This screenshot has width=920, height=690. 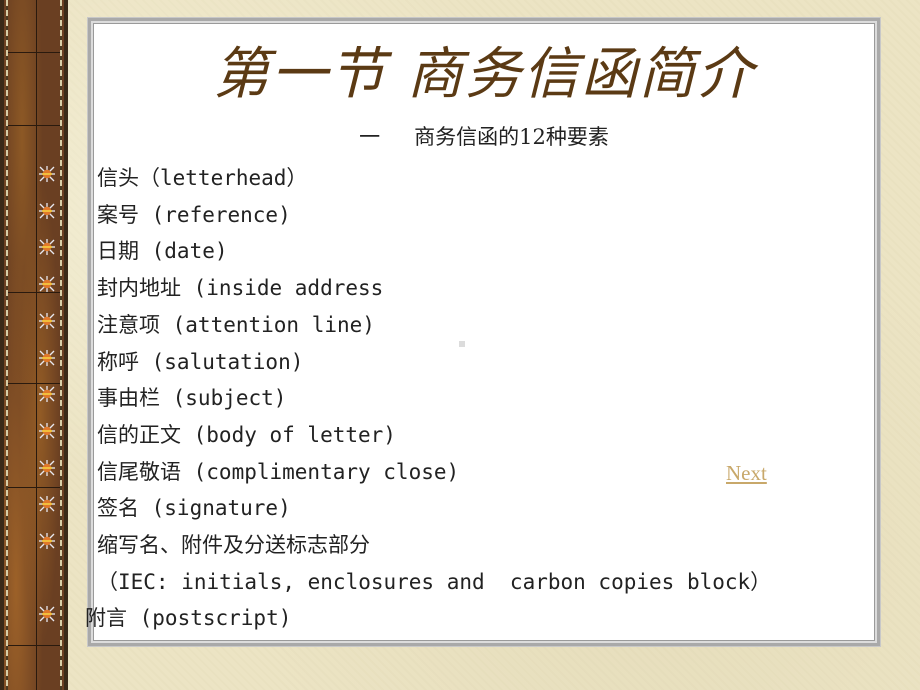 What do you see at coordinates (233, 545) in the screenshot?
I see `list-item: 缩写名、附件及分送标志部分` at bounding box center [233, 545].